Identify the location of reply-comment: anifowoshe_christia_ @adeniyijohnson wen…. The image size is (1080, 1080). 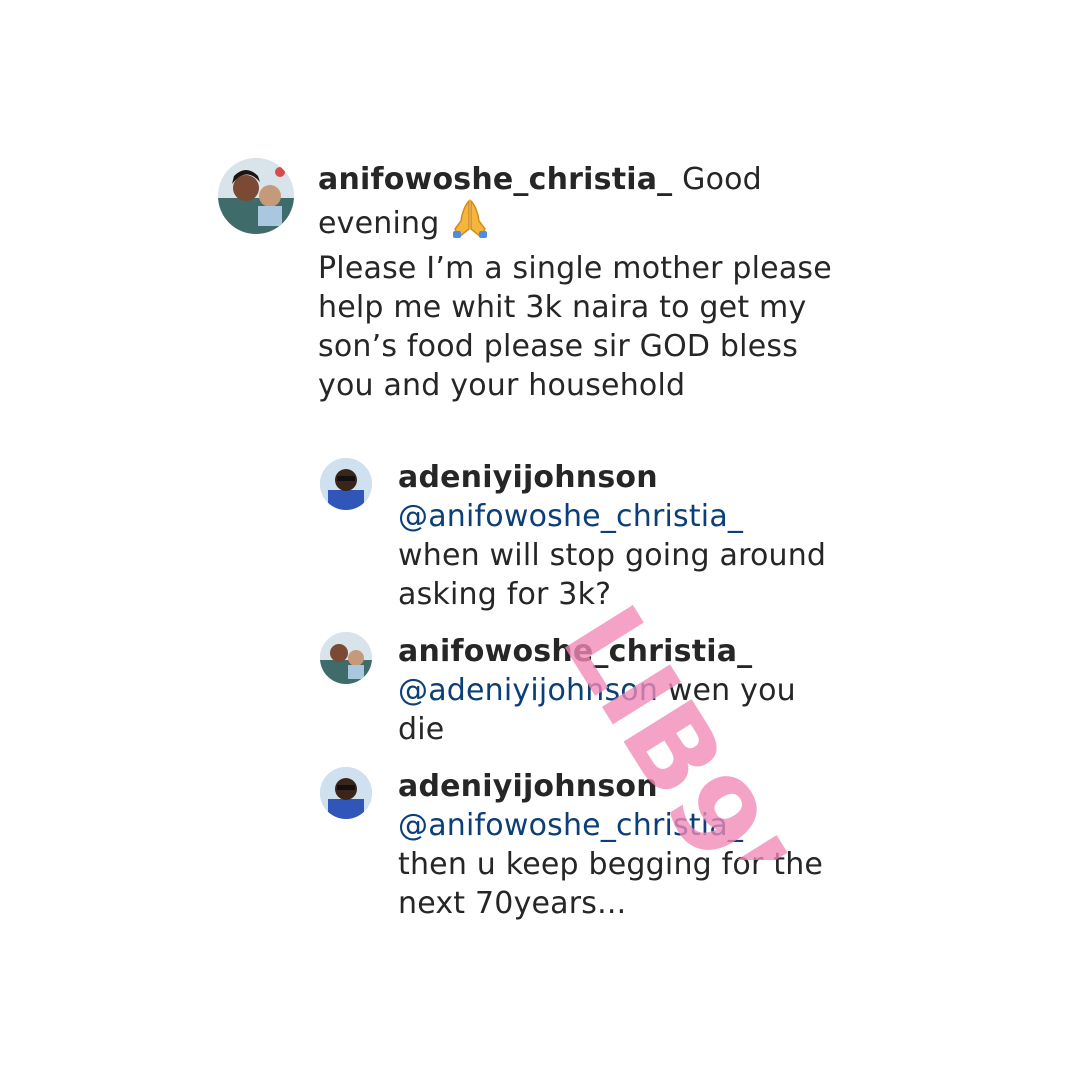
(579, 690).